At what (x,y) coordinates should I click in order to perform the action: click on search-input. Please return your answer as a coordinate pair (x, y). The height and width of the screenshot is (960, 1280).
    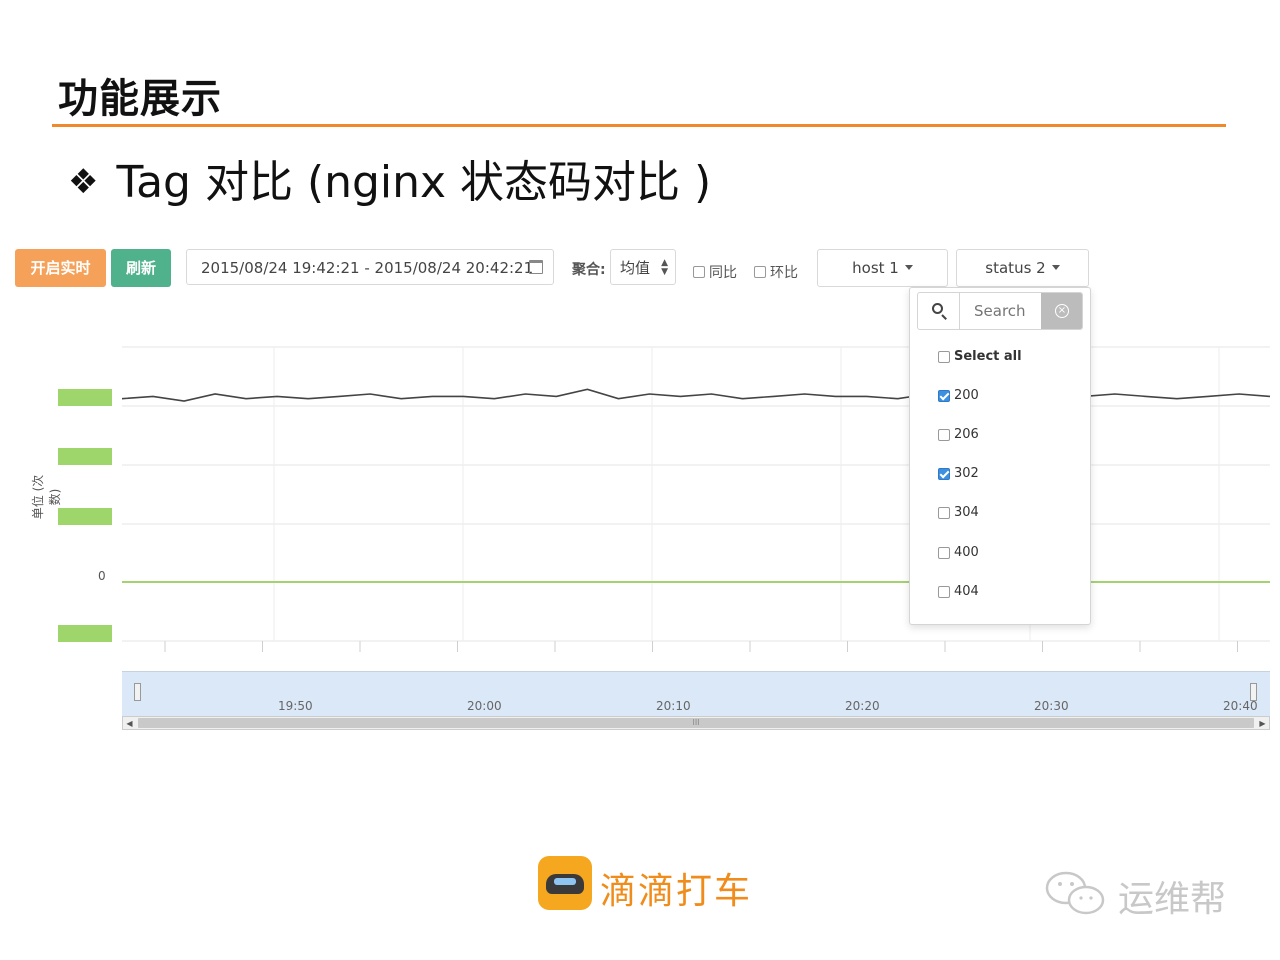
    Looking at the image, I should click on (1001, 311).